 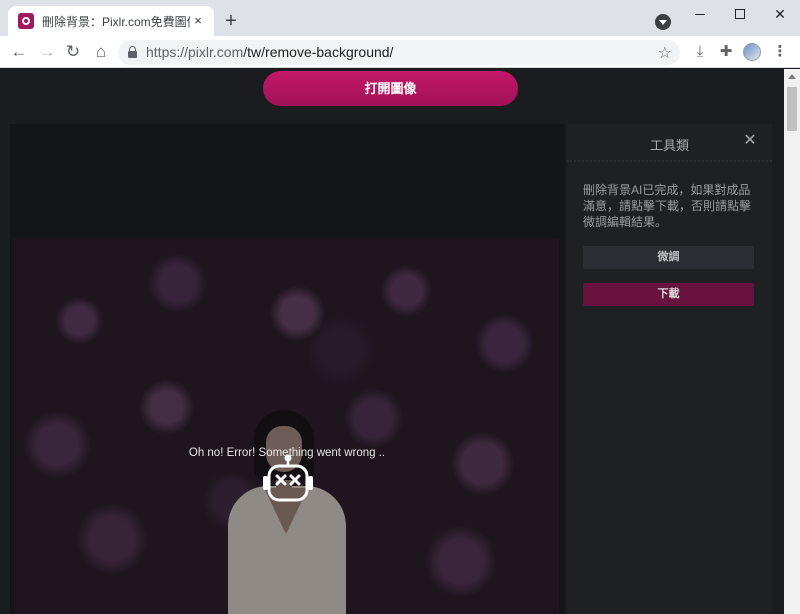 I want to click on open-image-button: 打開圖像, so click(x=390, y=88).